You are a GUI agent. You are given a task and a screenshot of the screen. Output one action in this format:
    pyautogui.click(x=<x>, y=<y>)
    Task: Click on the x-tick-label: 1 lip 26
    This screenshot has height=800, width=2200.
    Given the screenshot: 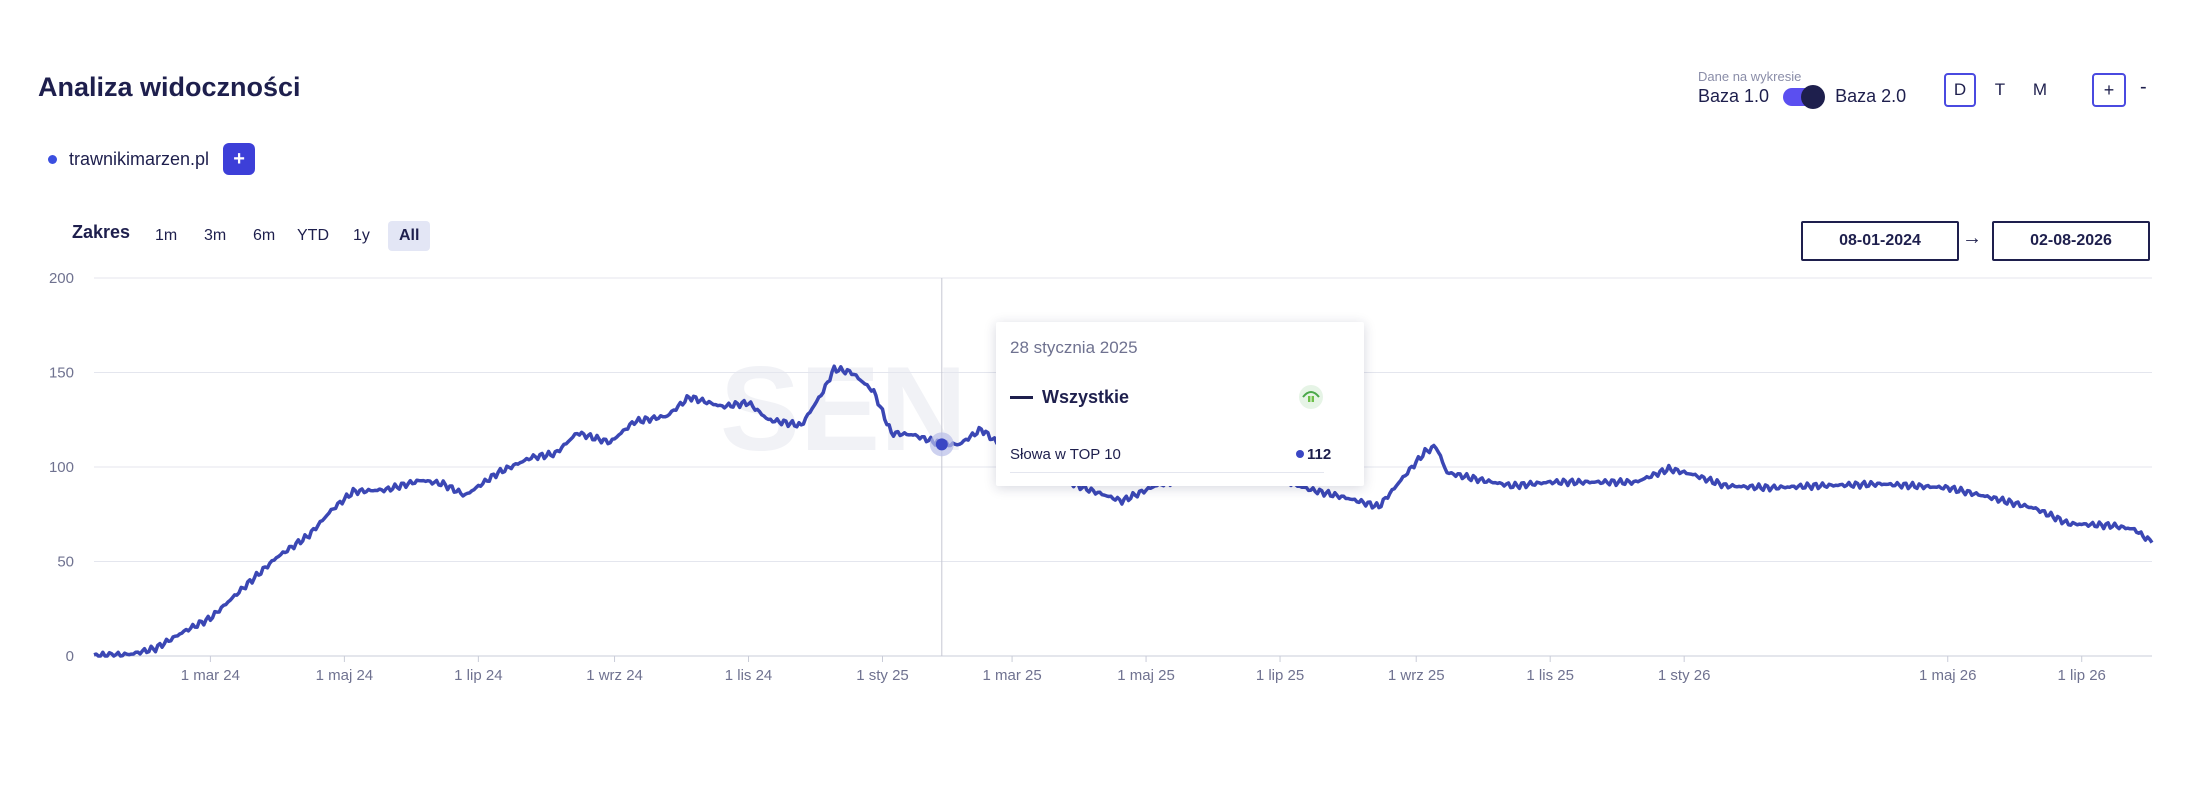 What is the action you would take?
    pyautogui.click(x=2082, y=675)
    